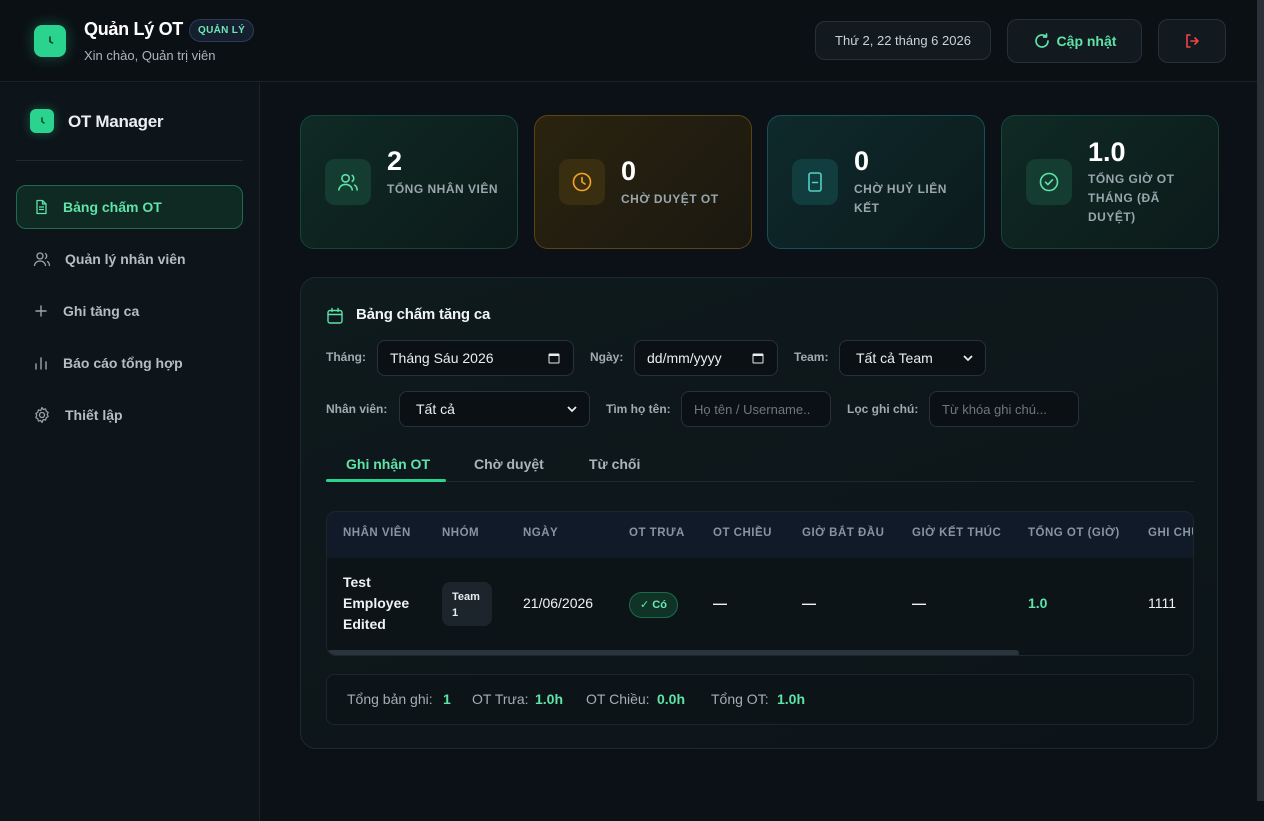 This screenshot has height=821, width=1264. What do you see at coordinates (116, 121) in the screenshot?
I see `sidebar-title: OT Manager` at bounding box center [116, 121].